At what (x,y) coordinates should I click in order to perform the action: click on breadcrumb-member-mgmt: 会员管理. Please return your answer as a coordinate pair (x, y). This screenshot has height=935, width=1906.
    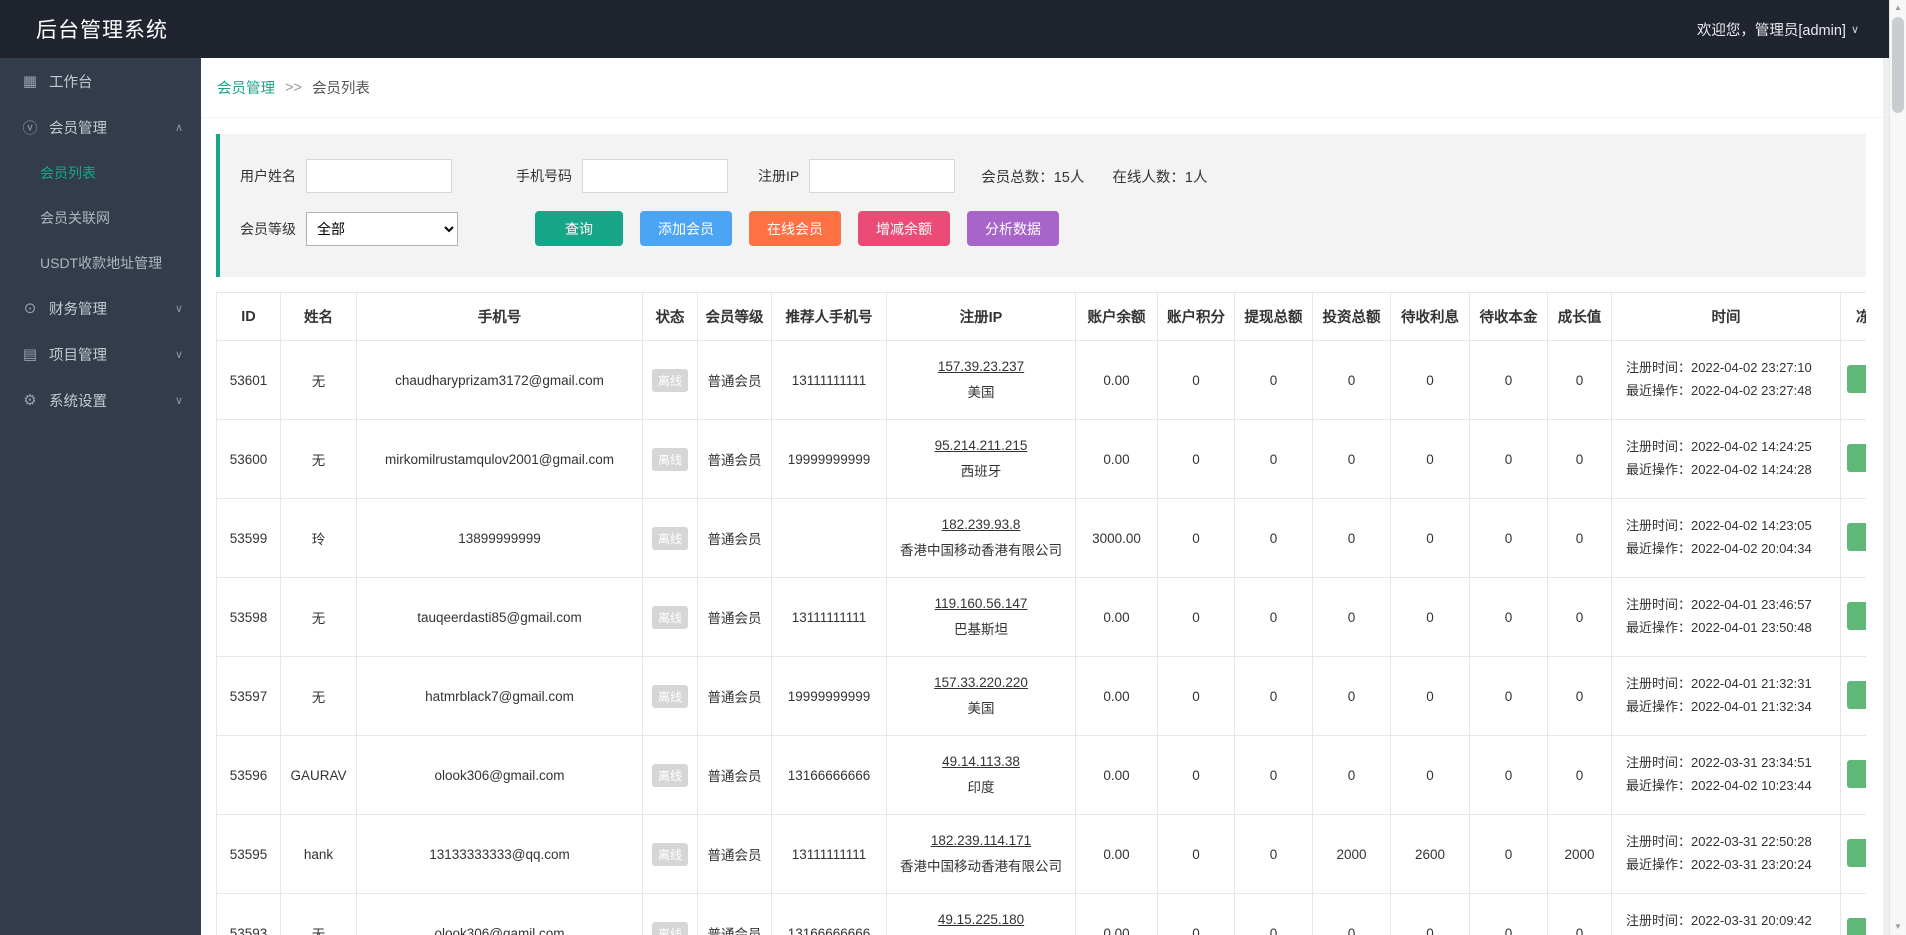
    Looking at the image, I should click on (246, 87).